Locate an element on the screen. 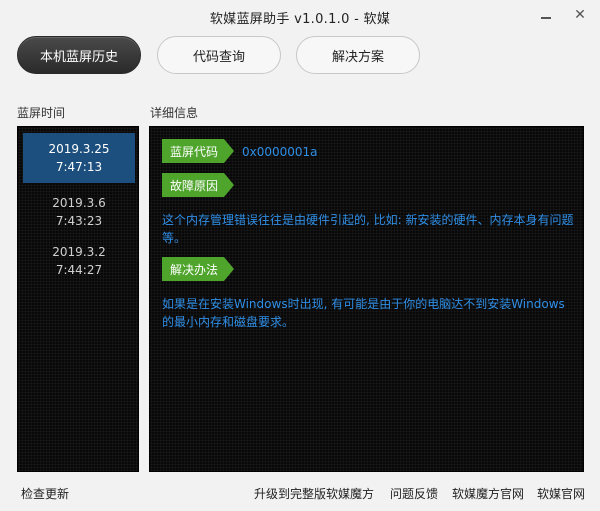 This screenshot has height=511, width=600. tab-bar: 本机蓝屏历史 代码查询 解决方案 is located at coordinates (300, 56).